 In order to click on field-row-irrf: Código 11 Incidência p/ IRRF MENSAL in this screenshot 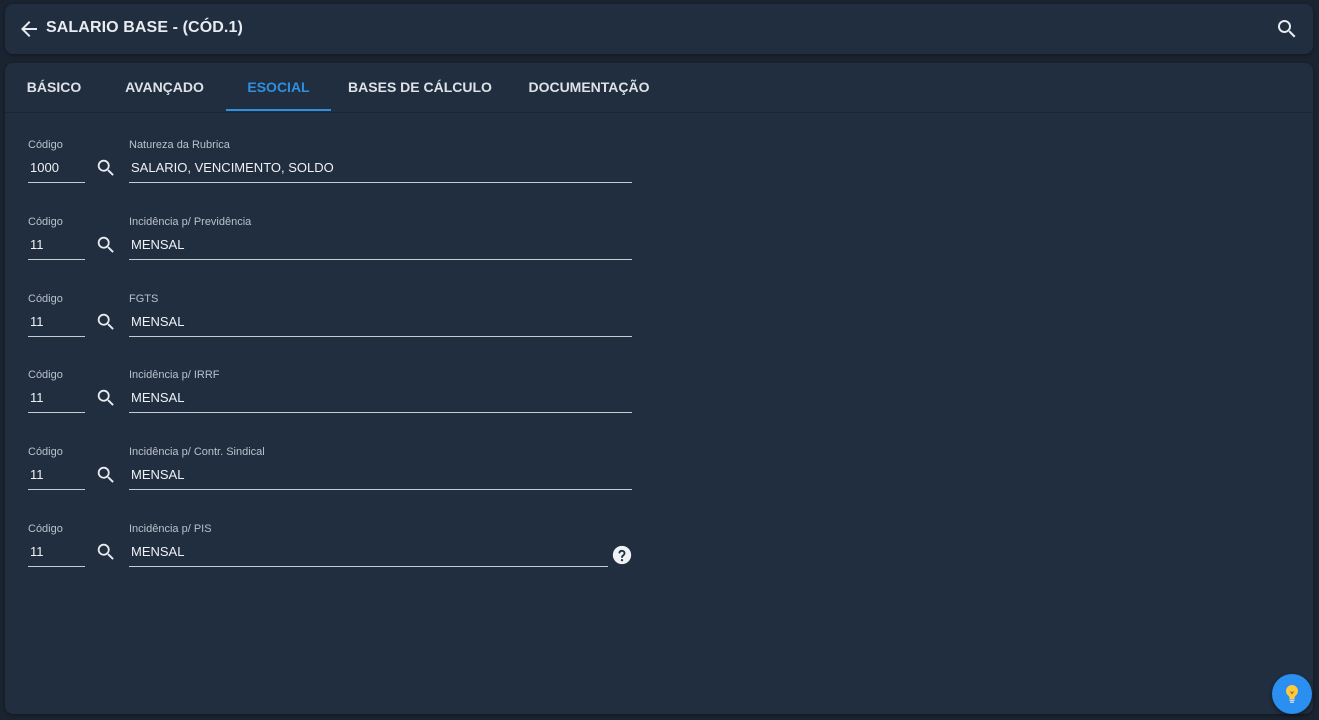, I will do `click(659, 399)`.